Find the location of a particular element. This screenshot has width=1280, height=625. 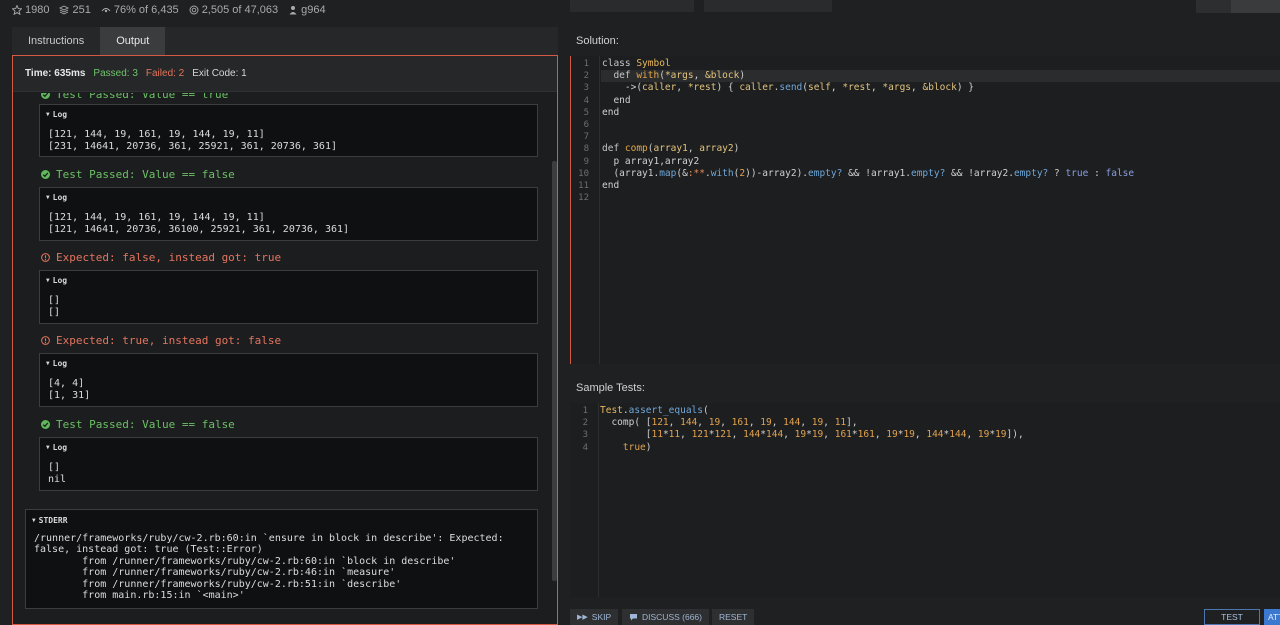

discuss-button: DISCUSS (666) is located at coordinates (665, 617).